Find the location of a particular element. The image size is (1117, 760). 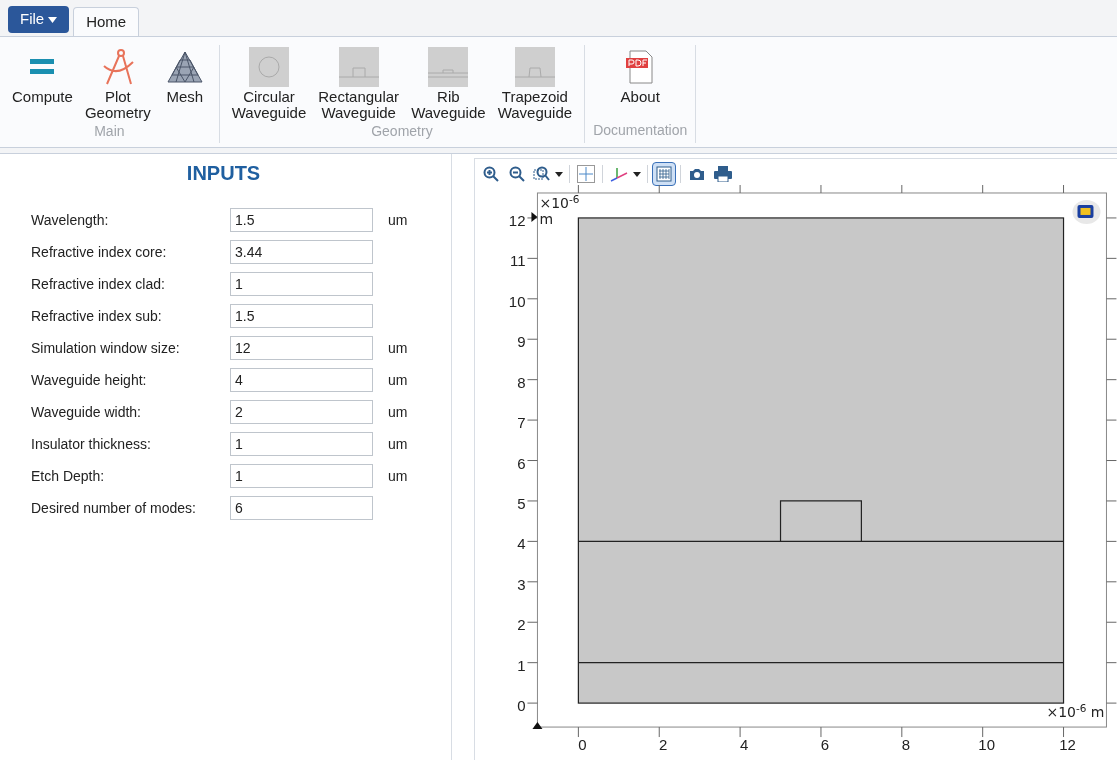

ribbon-button: Compute is located at coordinates (42, 75).